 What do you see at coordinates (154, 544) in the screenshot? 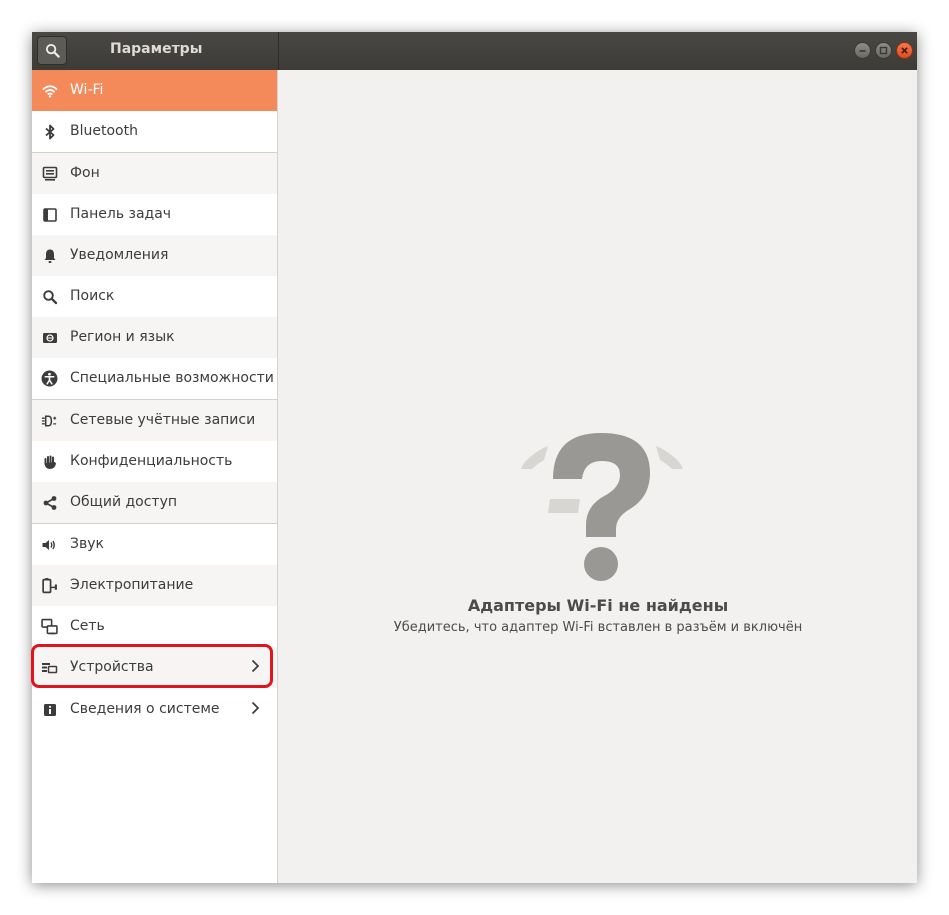
I see `sidebar-item-sound: Звук` at bounding box center [154, 544].